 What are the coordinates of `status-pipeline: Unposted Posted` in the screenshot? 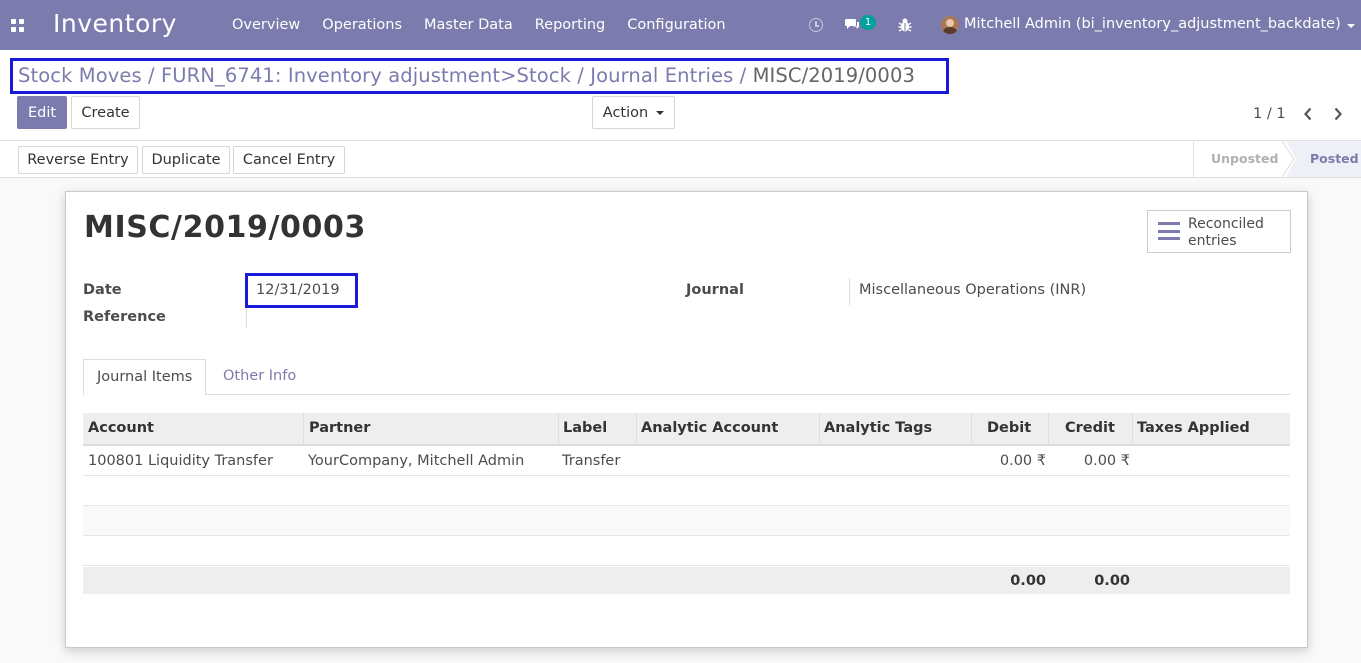 It's located at (1277, 159).